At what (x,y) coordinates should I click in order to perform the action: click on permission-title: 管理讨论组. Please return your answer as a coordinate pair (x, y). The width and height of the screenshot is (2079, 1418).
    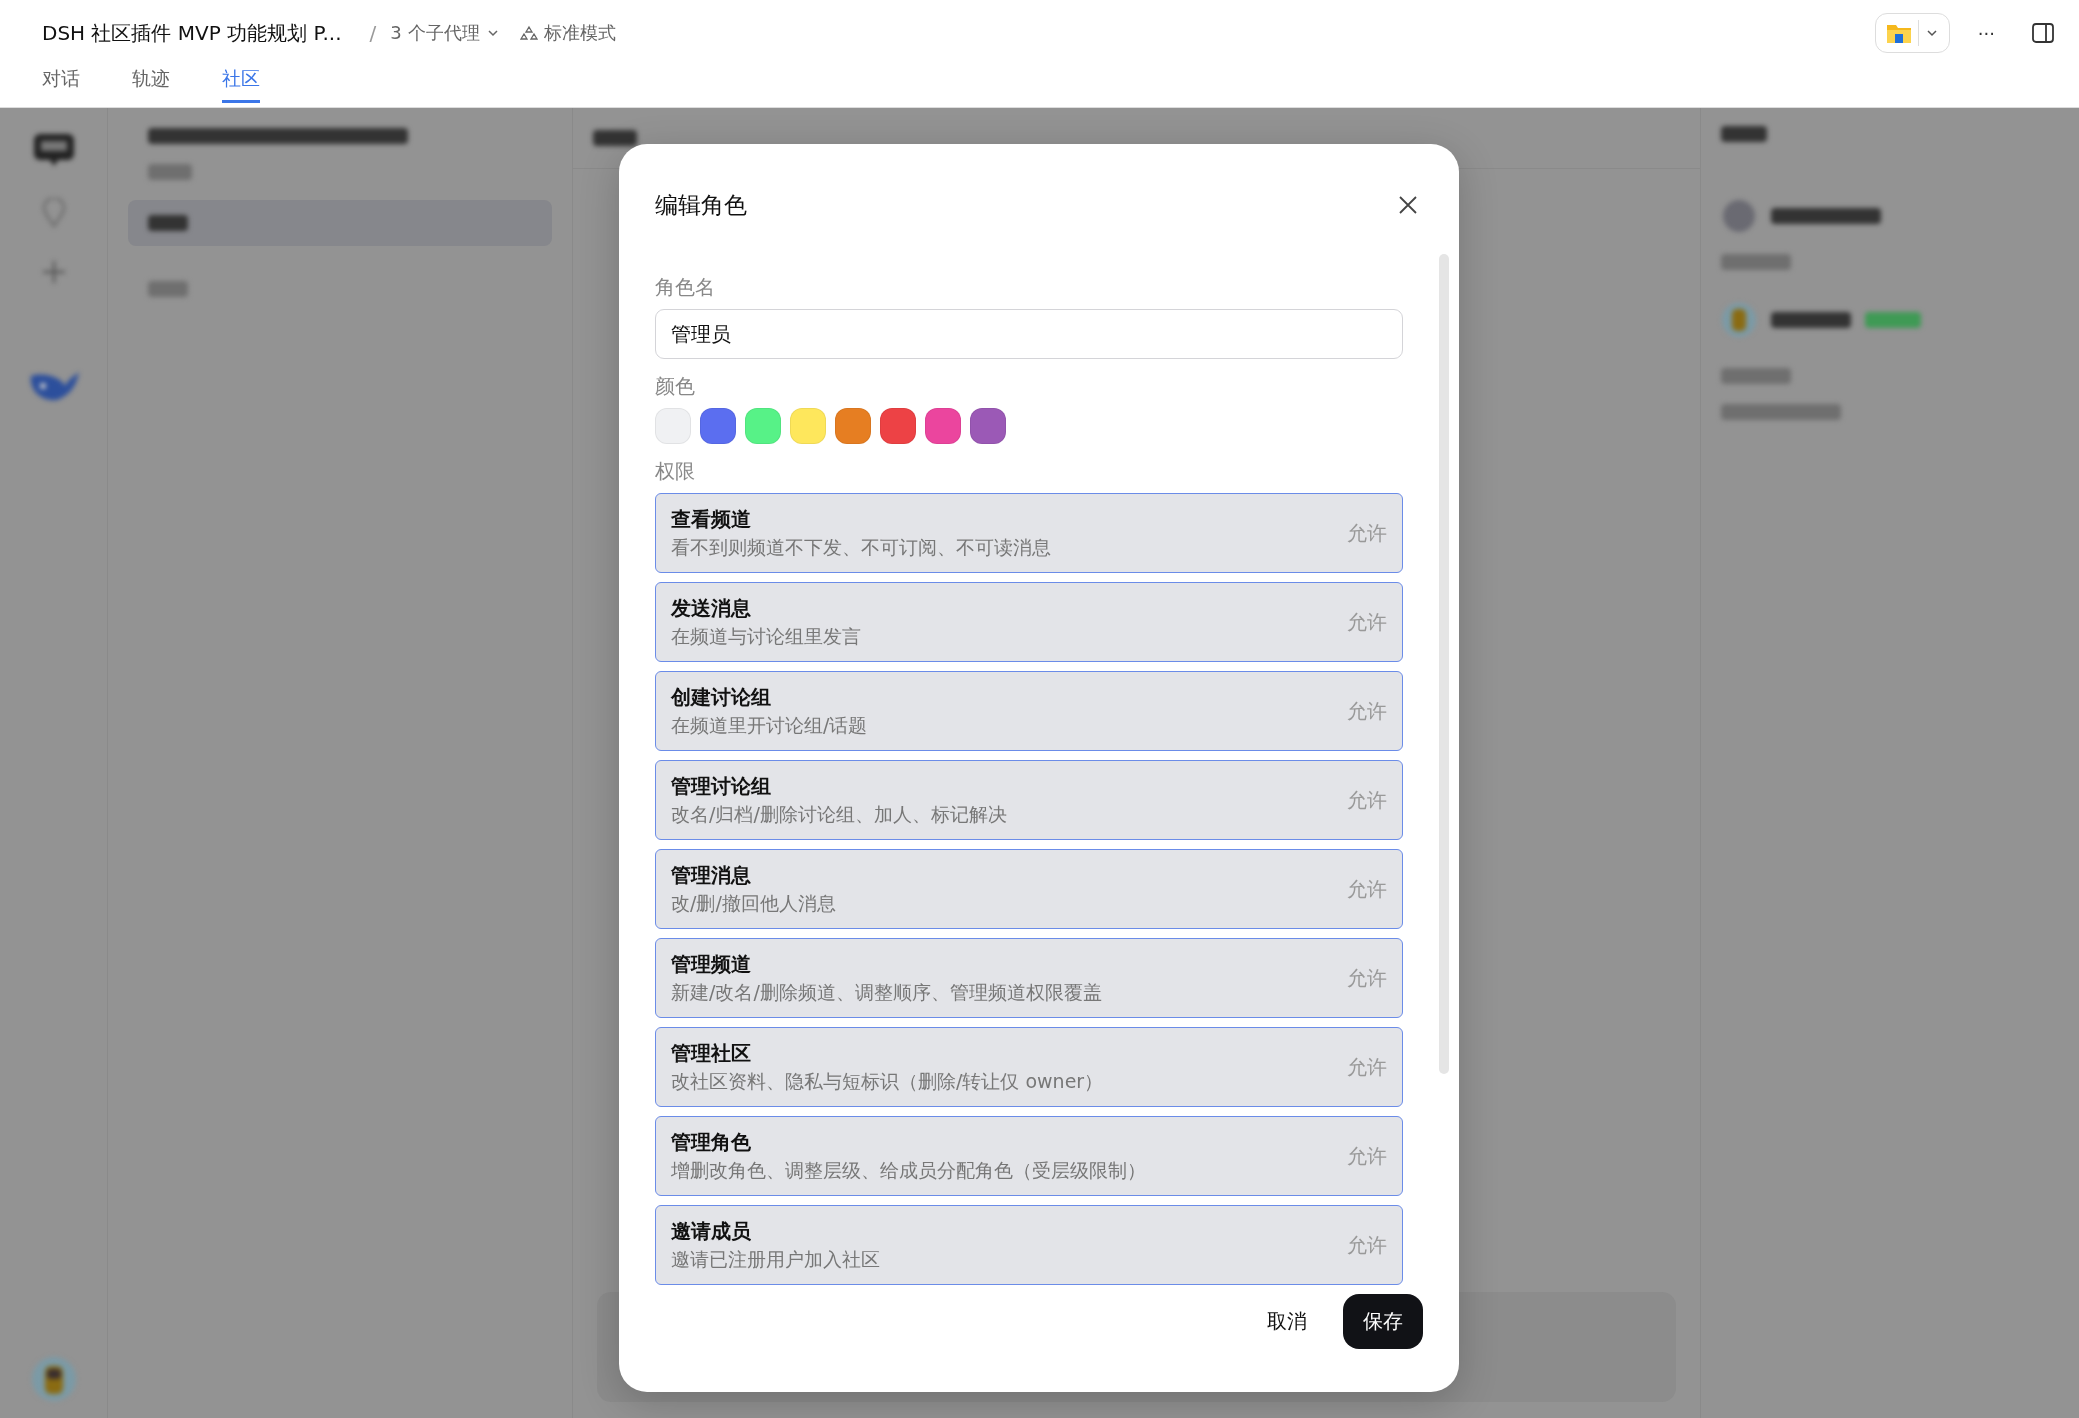
    Looking at the image, I should click on (721, 786).